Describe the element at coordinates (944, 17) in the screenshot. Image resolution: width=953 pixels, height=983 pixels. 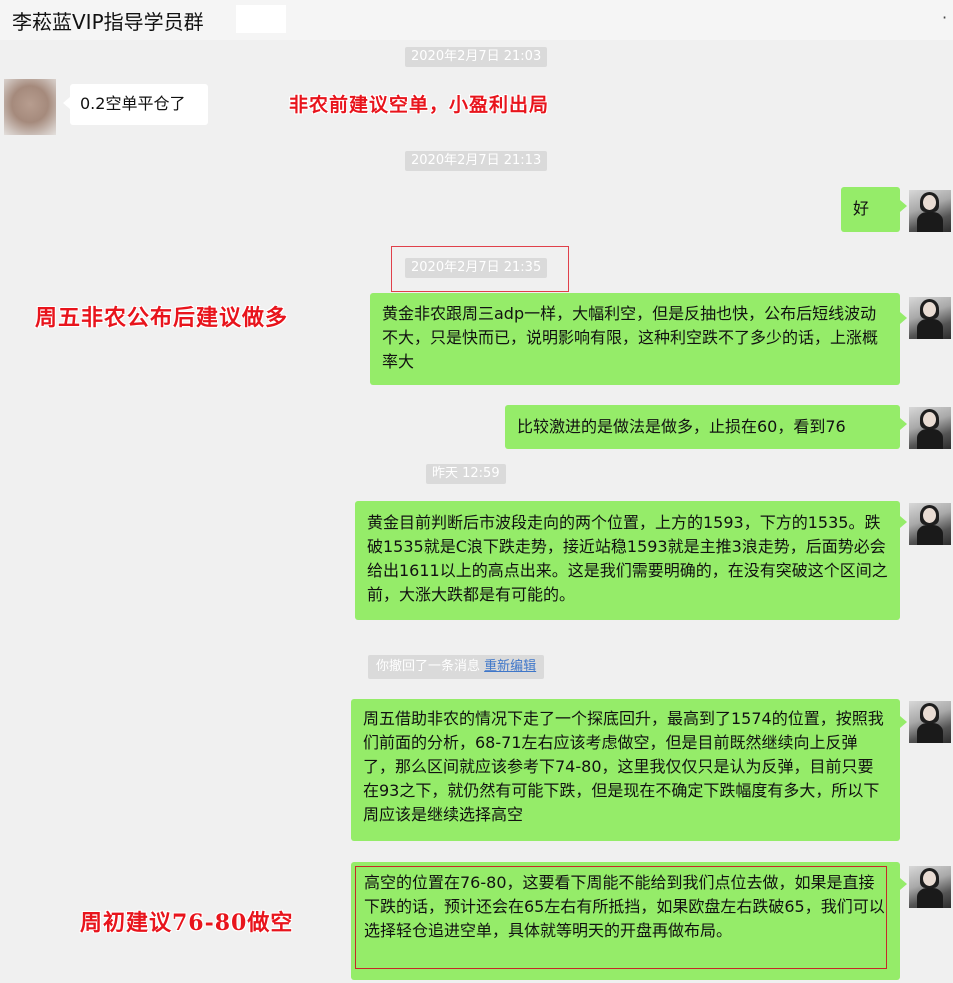
I see `more-options-icon: ·` at that location.